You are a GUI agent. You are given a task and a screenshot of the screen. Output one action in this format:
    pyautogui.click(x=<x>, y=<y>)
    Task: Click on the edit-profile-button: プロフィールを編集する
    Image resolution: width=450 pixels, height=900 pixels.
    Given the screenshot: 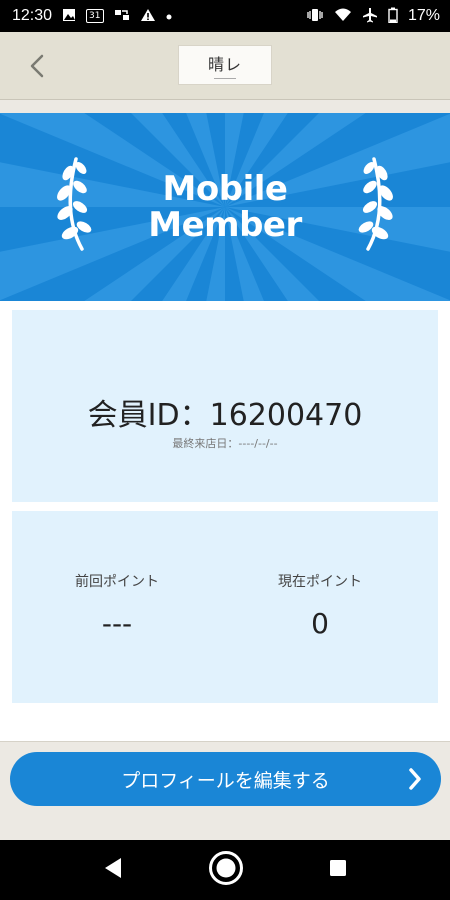 What is the action you would take?
    pyautogui.click(x=225, y=779)
    